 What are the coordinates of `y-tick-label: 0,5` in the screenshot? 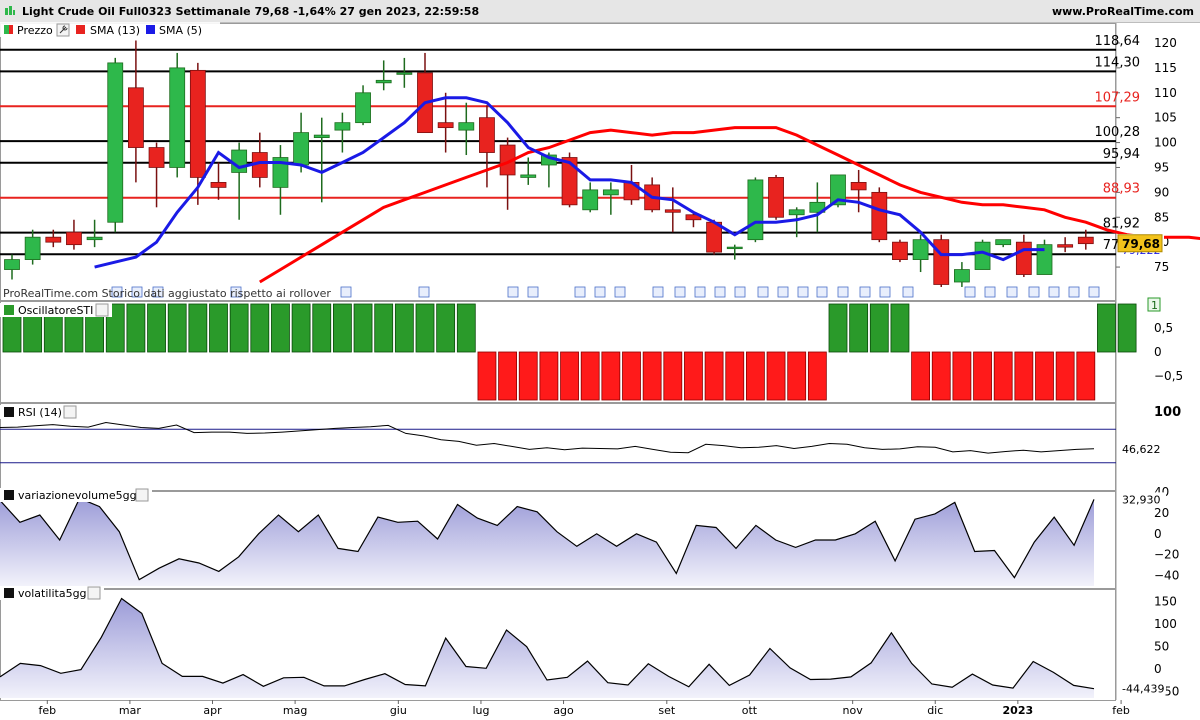 It's located at (1163, 328).